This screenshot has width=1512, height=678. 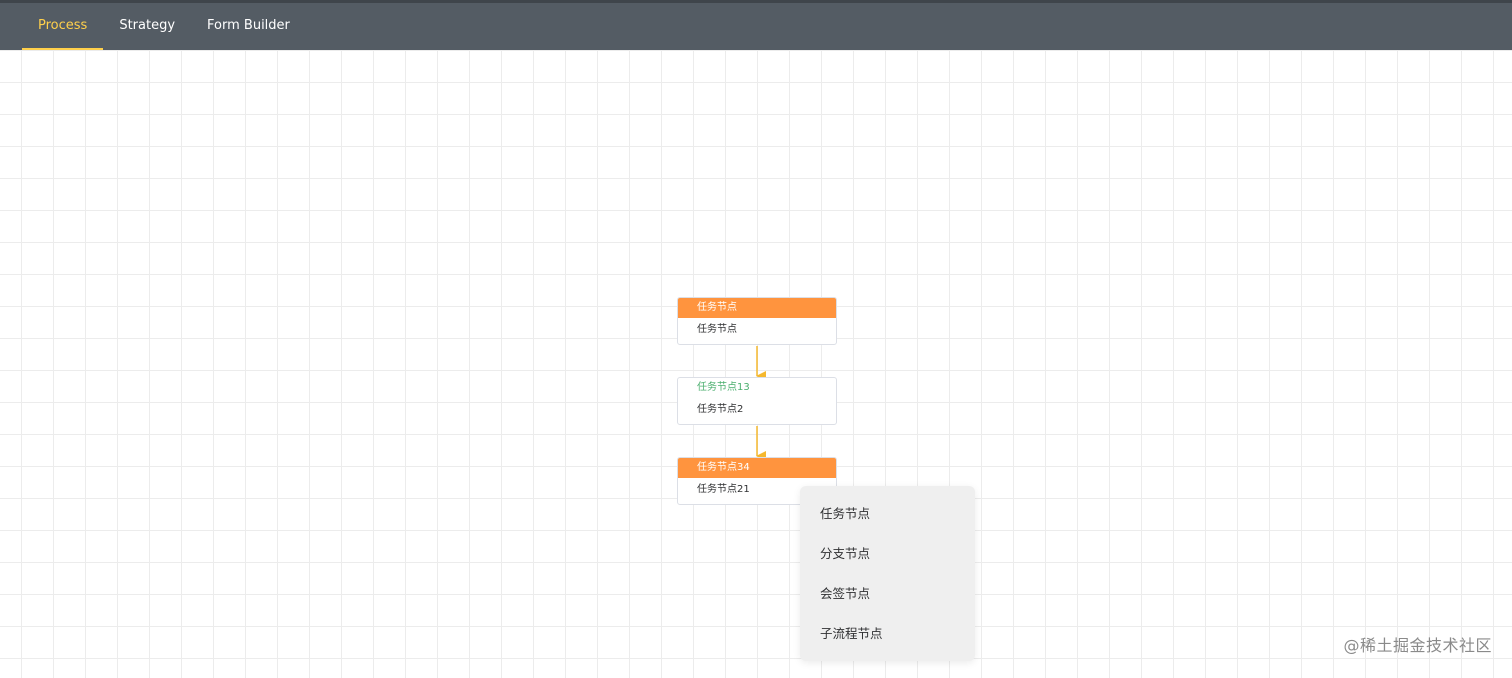 I want to click on node-content: 任务节点2, so click(x=720, y=409).